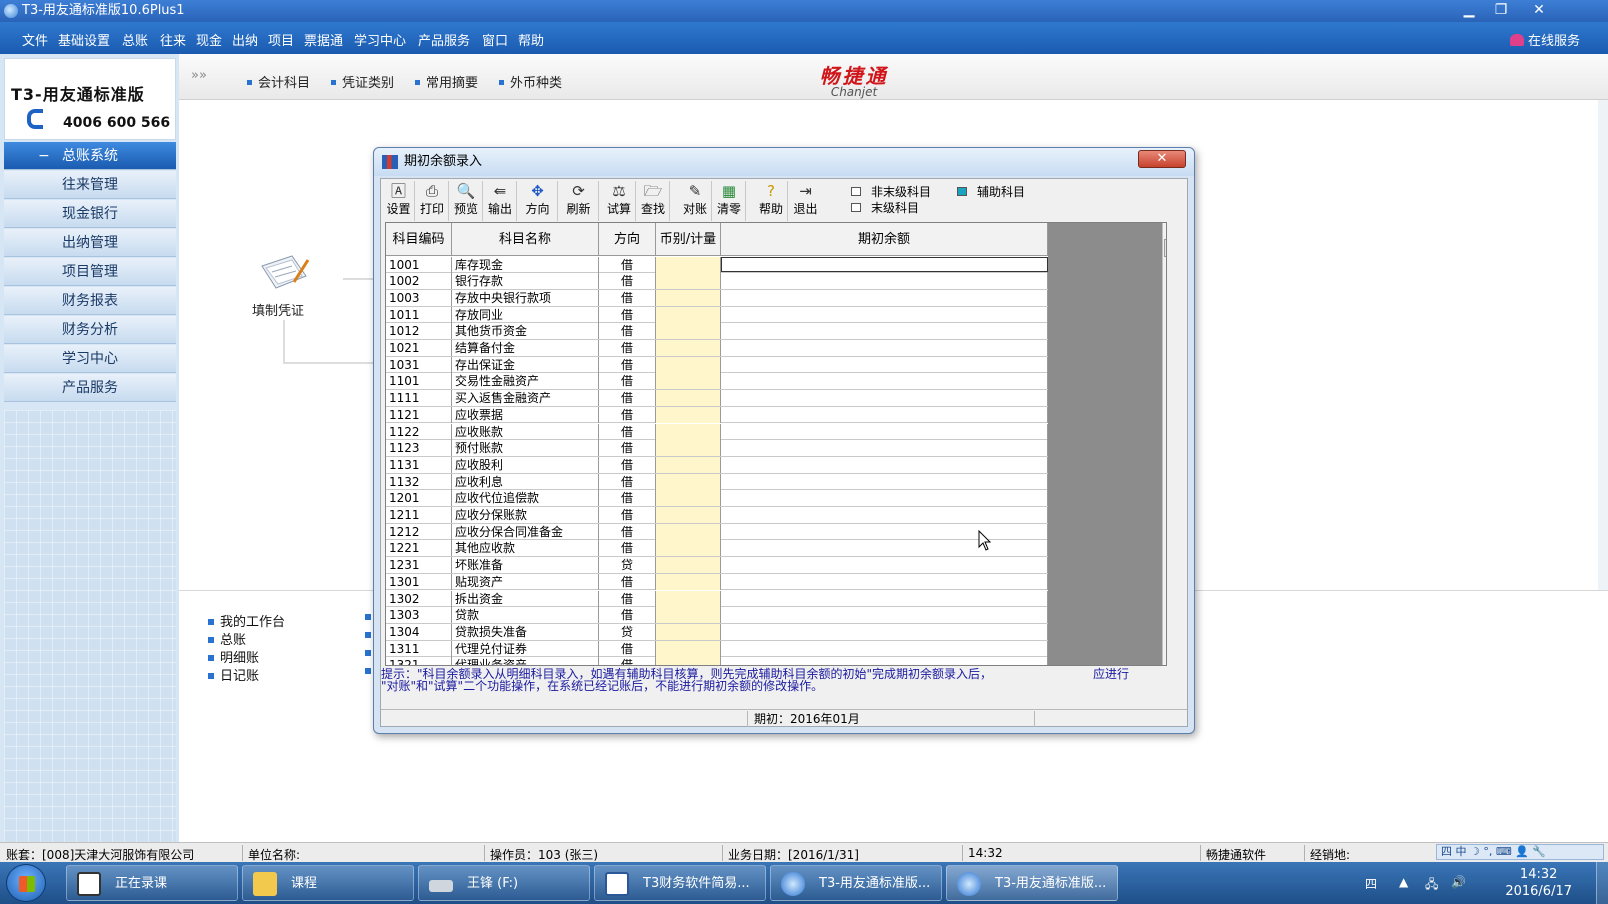 The width and height of the screenshot is (1608, 904). Describe the element at coordinates (495, 39) in the screenshot. I see `menu-window: 窗口` at that location.